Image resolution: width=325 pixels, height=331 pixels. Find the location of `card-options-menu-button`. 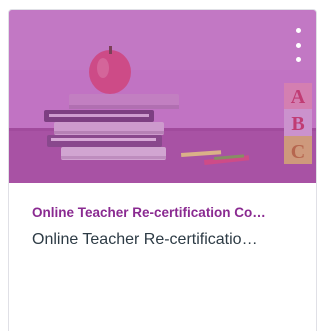

card-options-menu-button is located at coordinates (298, 45).